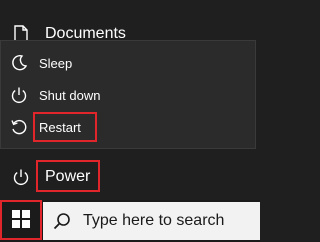 The image size is (320, 242). I want to click on flyout-item-sleep: Sleep, so click(128, 63).